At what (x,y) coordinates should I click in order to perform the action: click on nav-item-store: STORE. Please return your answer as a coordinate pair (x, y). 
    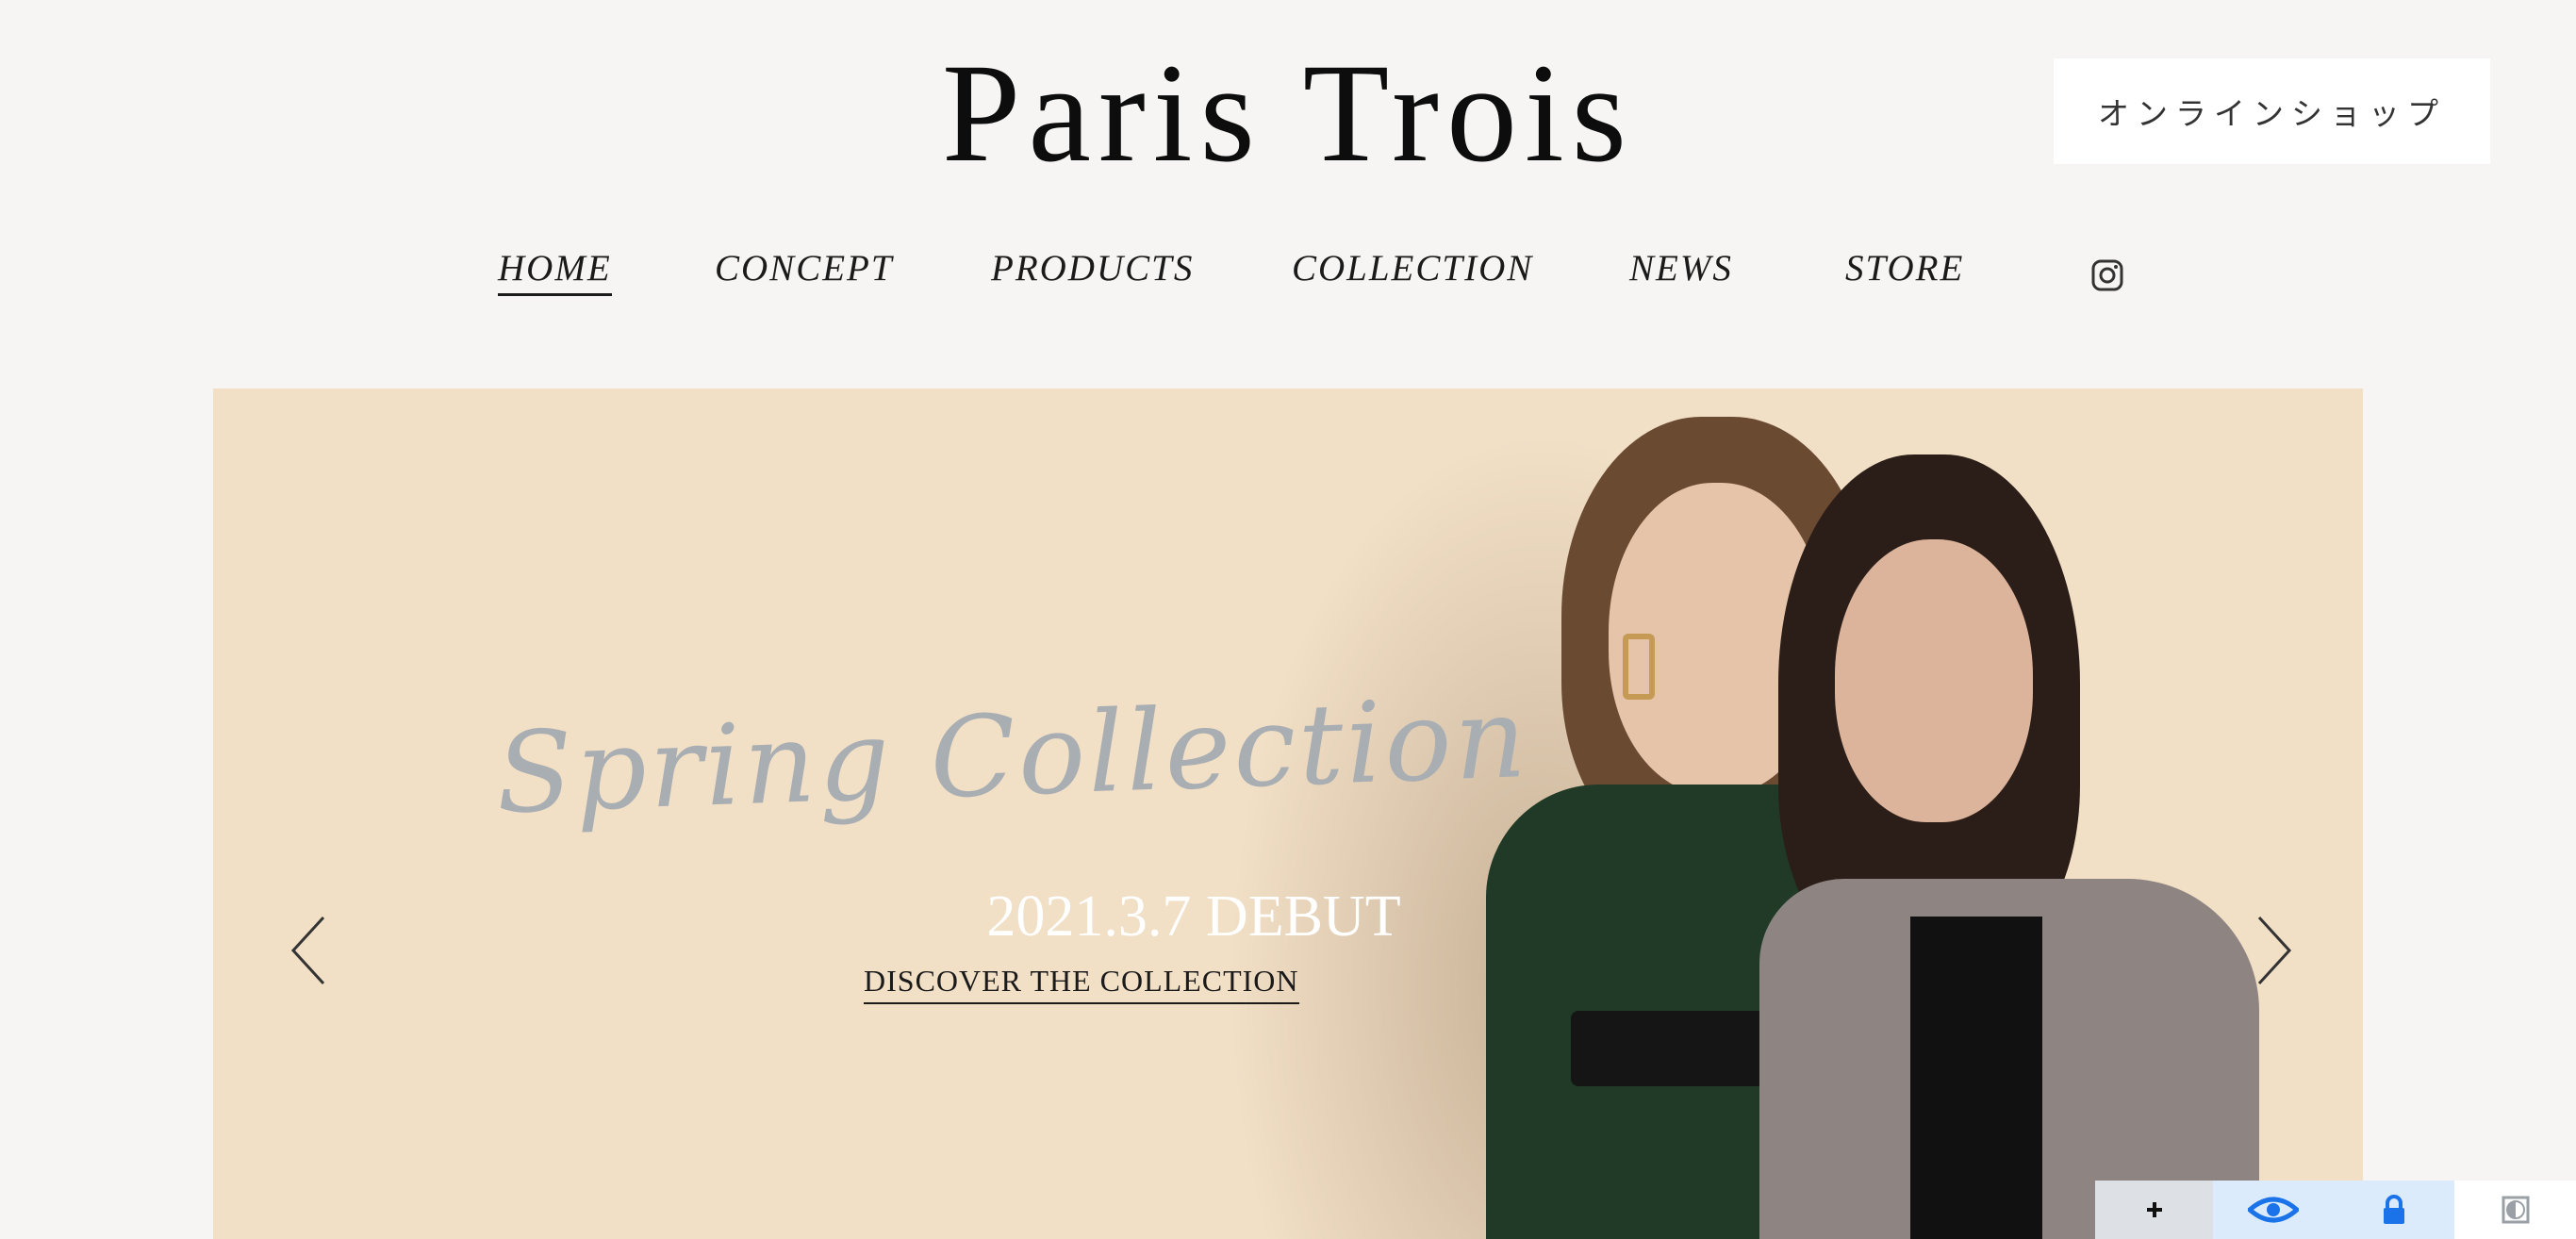
    Looking at the image, I should click on (1904, 268).